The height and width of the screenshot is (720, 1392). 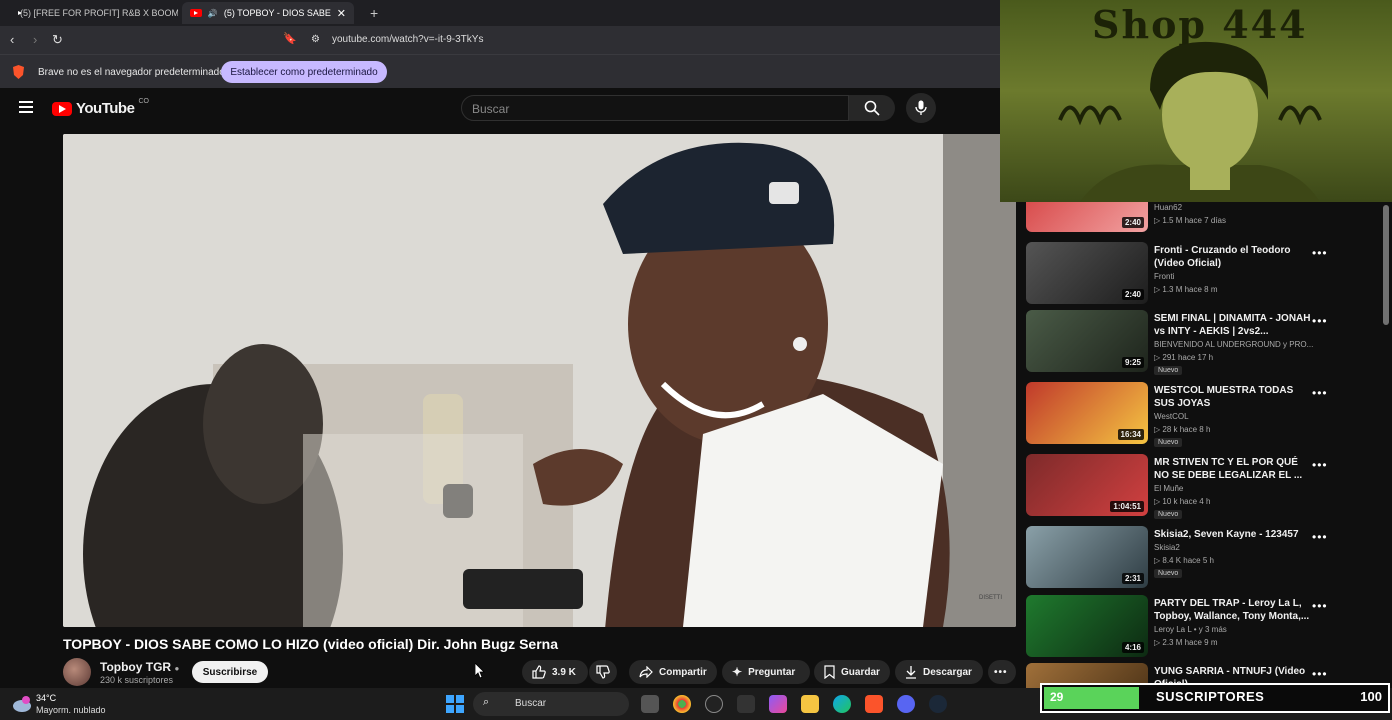 What do you see at coordinates (1168, 207) in the screenshot?
I see `channel-name: Huan62` at bounding box center [1168, 207].